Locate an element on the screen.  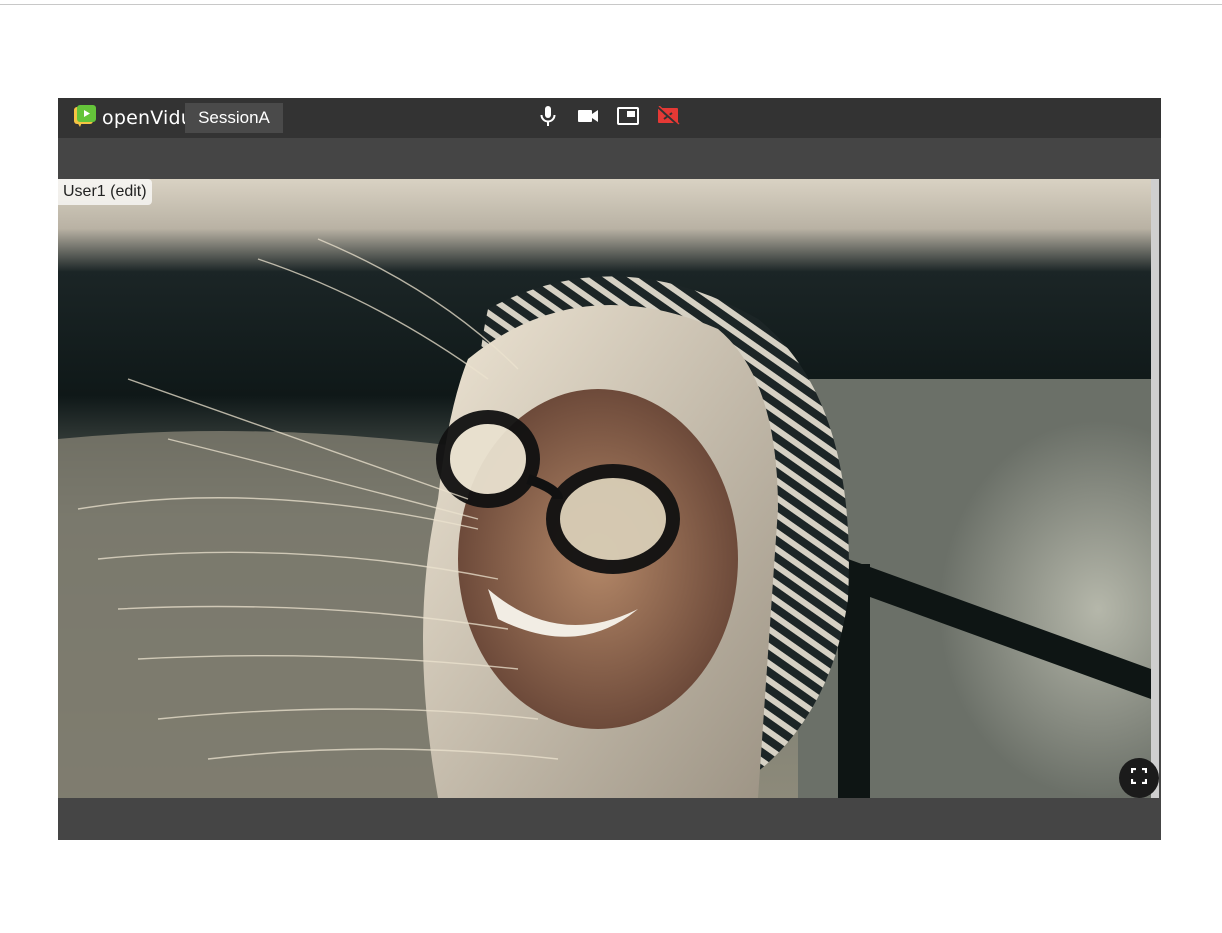
microphone-button is located at coordinates (548, 118).